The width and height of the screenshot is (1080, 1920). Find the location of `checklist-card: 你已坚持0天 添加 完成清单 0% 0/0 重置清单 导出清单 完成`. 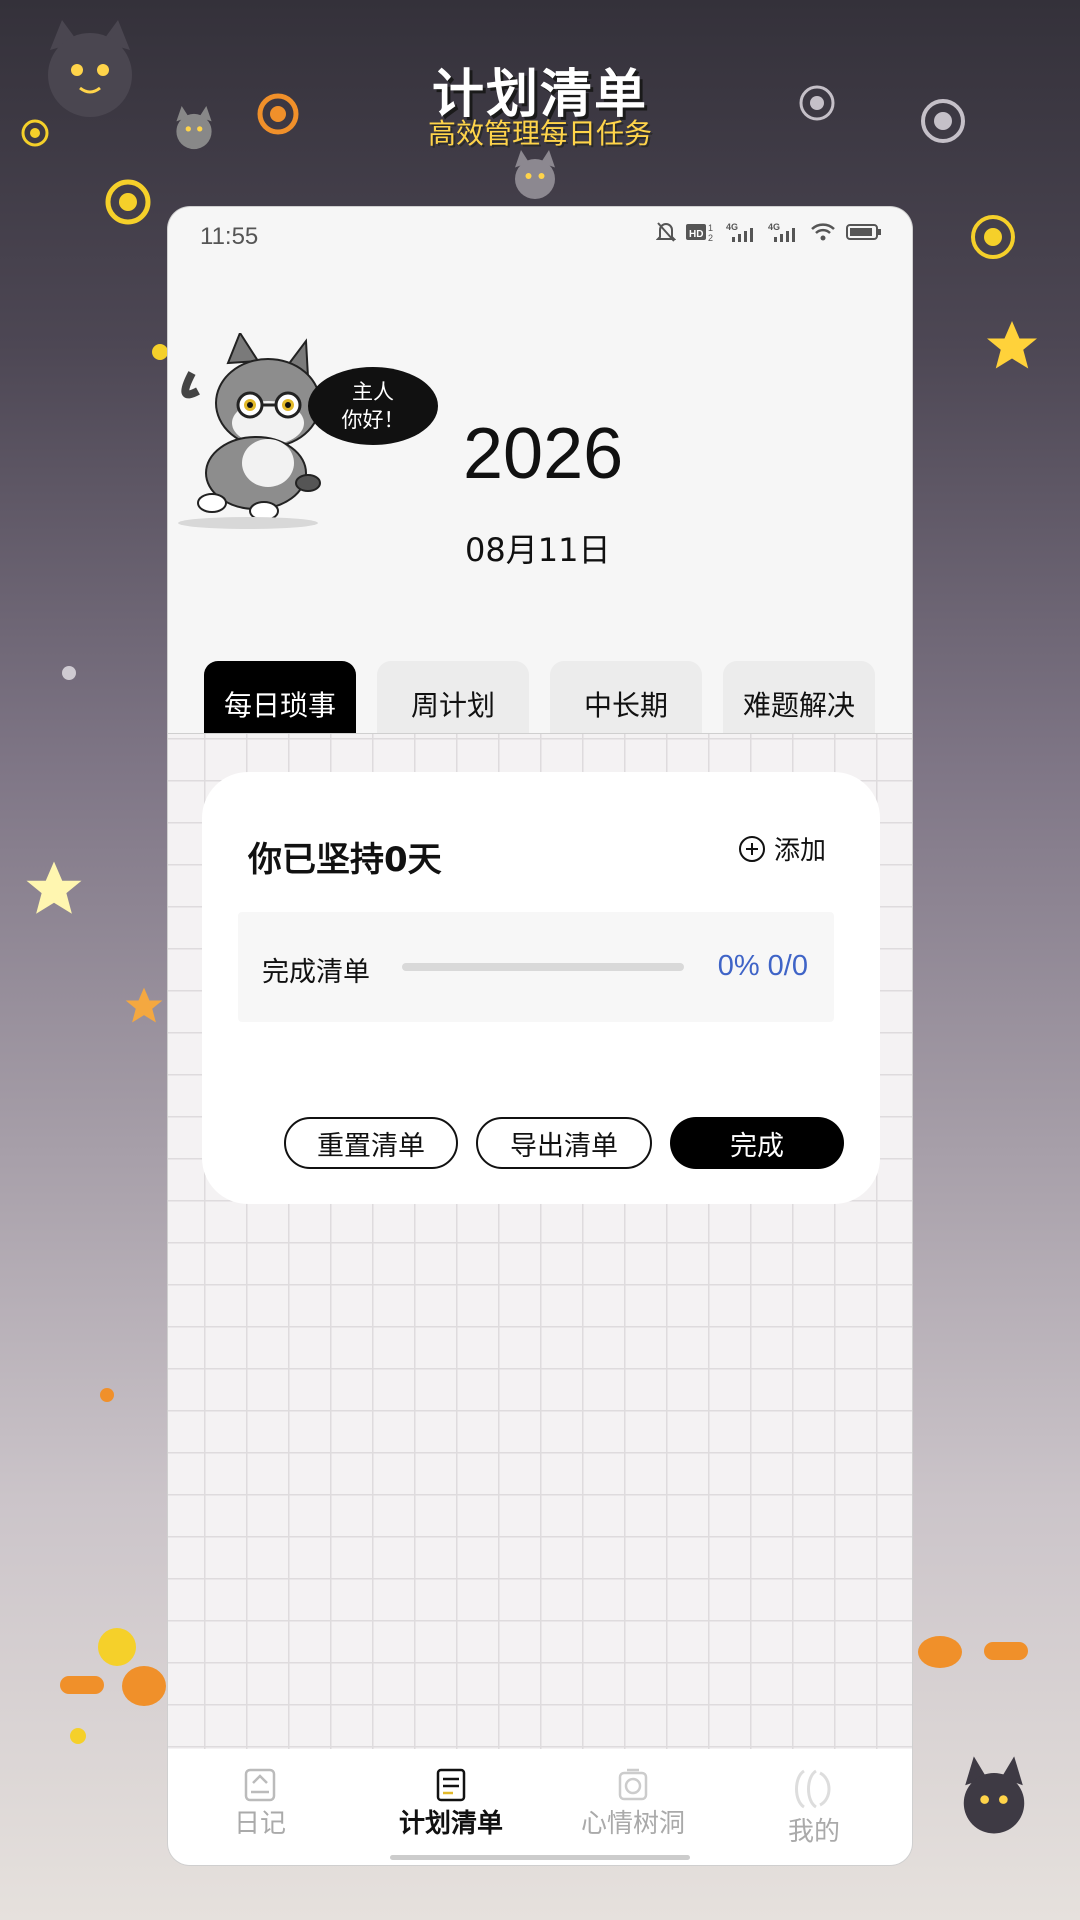

checklist-card: 你已坚持0天 添加 完成清单 0% 0/0 重置清单 导出清单 完成 is located at coordinates (541, 988).